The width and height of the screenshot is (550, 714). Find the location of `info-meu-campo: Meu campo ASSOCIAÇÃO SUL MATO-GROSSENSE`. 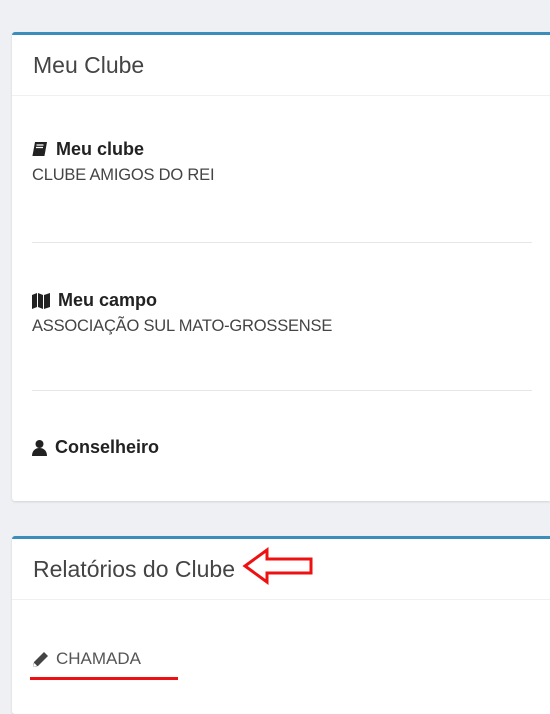

info-meu-campo: Meu campo ASSOCIAÇÃO SUL MATO-GROSSENSE is located at coordinates (182, 313).